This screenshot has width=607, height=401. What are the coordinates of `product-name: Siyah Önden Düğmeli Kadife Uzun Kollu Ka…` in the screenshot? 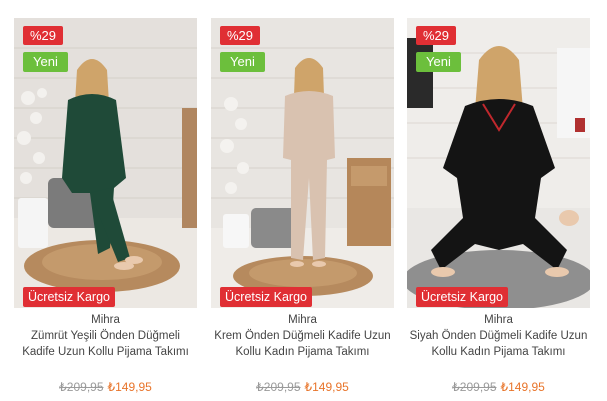 It's located at (498, 344).